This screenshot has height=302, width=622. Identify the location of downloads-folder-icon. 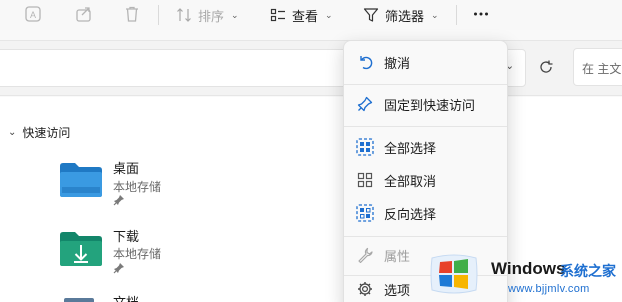
(81, 249).